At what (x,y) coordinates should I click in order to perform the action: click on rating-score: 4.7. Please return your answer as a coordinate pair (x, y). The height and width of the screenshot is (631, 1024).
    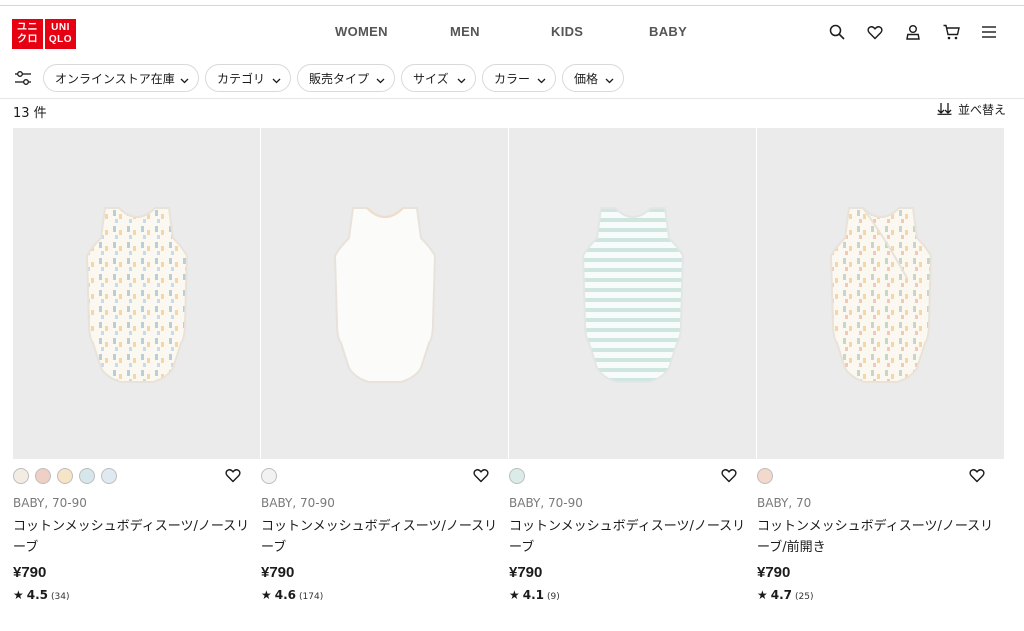
    Looking at the image, I should click on (781, 595).